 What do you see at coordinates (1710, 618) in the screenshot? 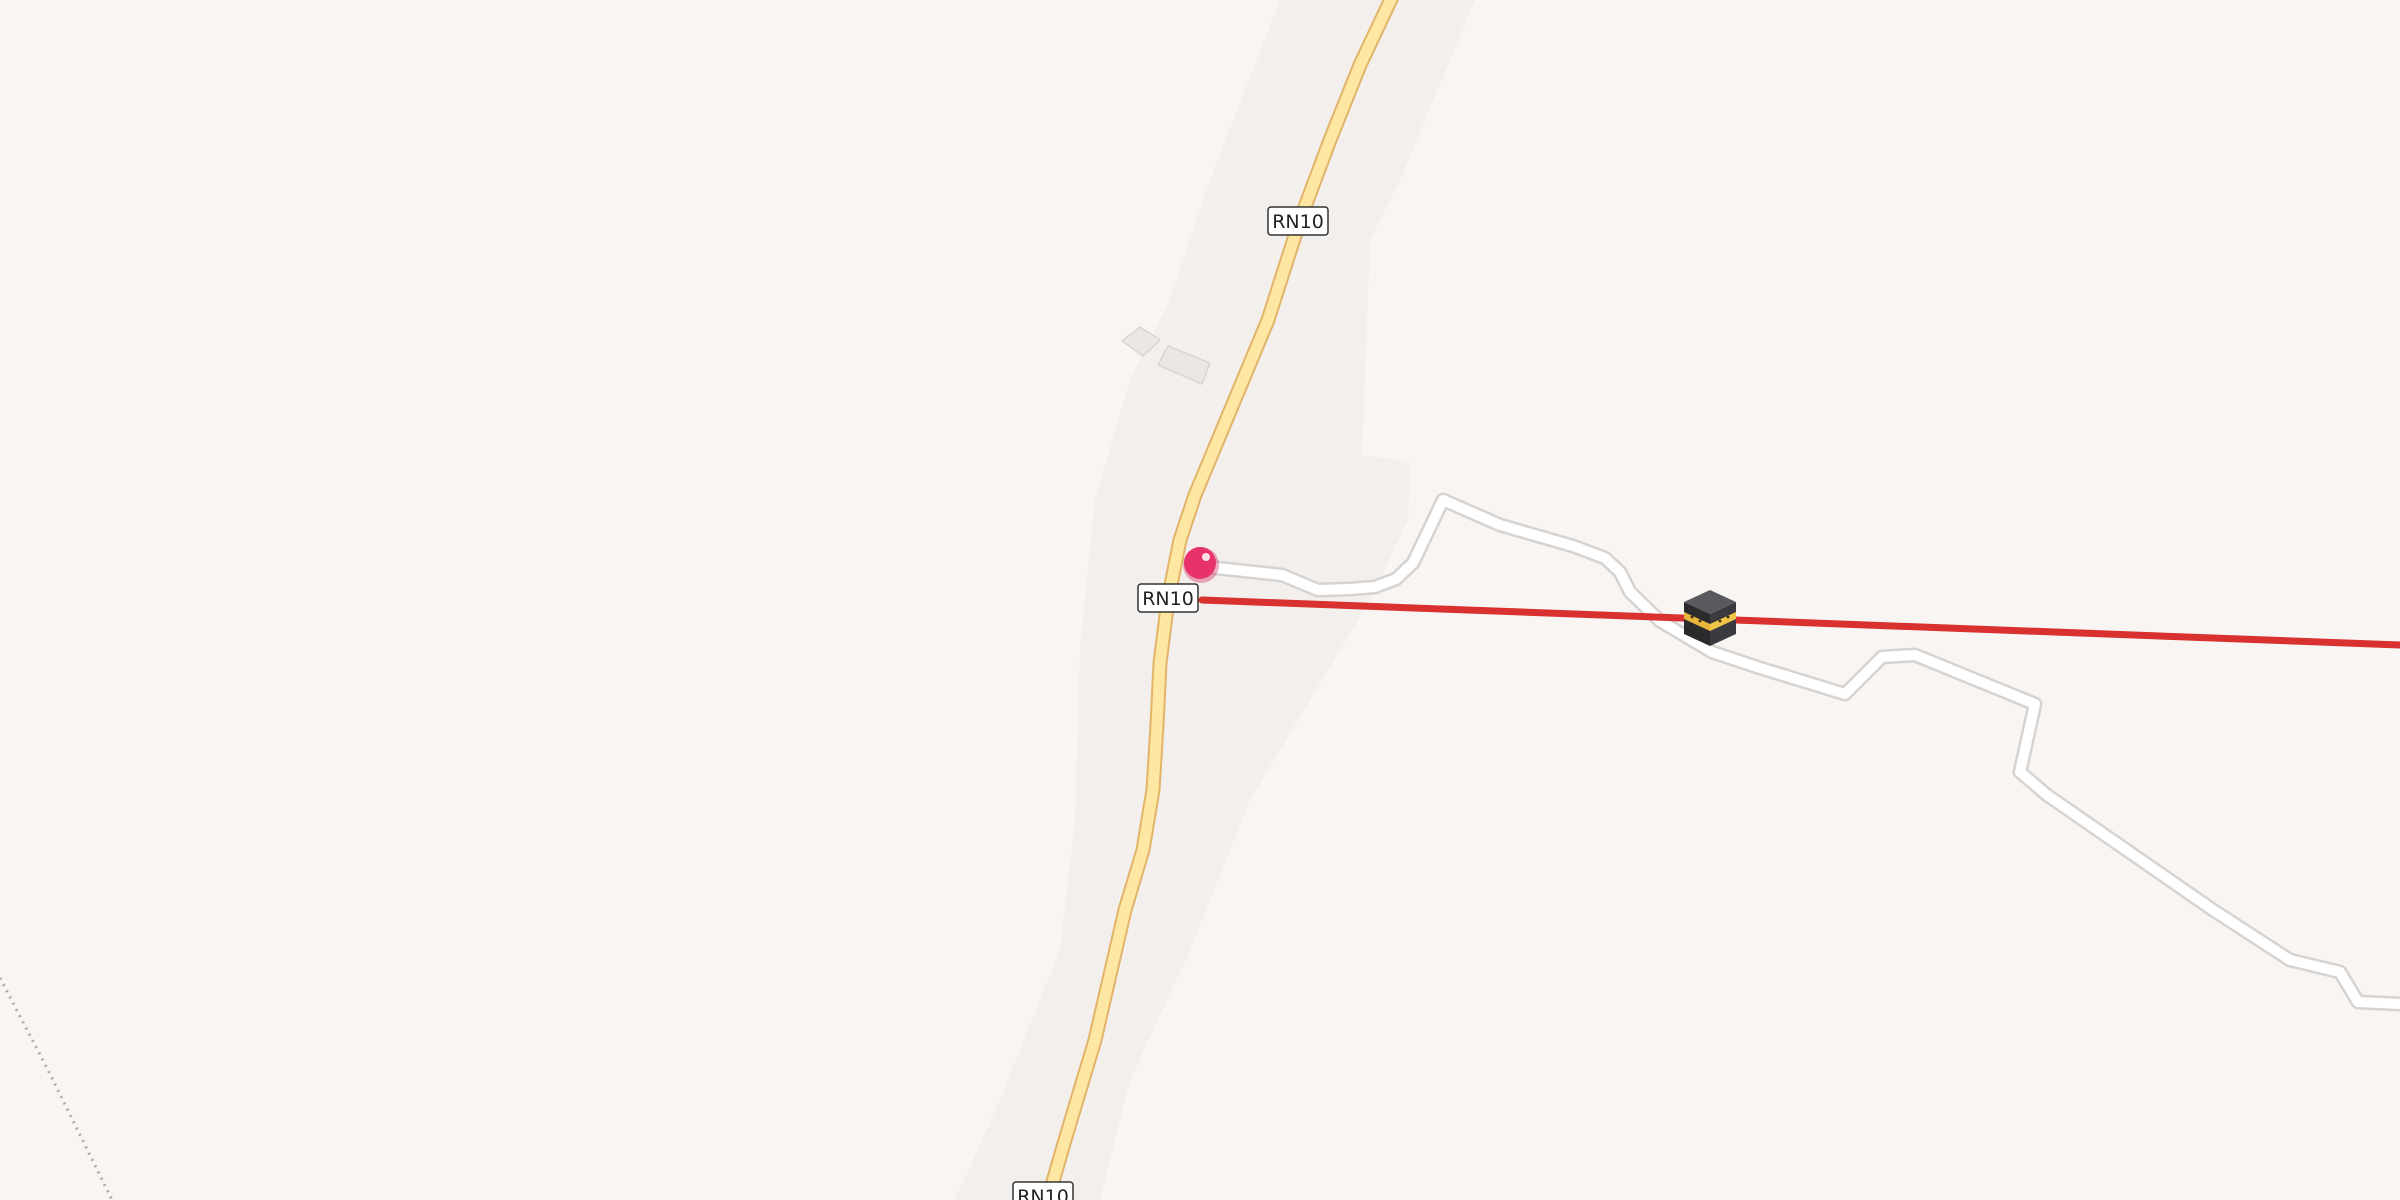
I see `kaaba-icon` at bounding box center [1710, 618].